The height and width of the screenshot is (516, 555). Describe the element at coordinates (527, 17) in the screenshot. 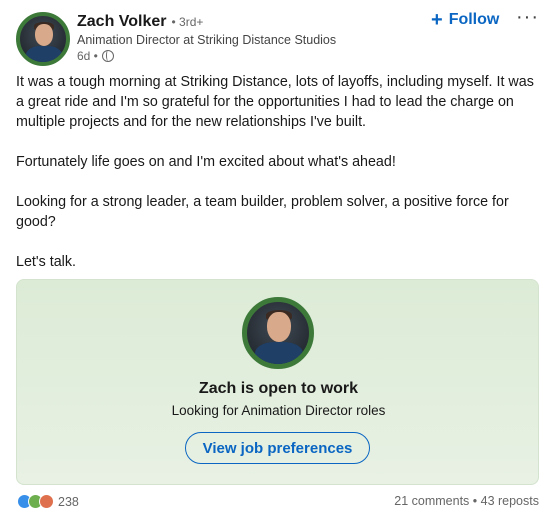

I see `more-options-icon: ···` at that location.